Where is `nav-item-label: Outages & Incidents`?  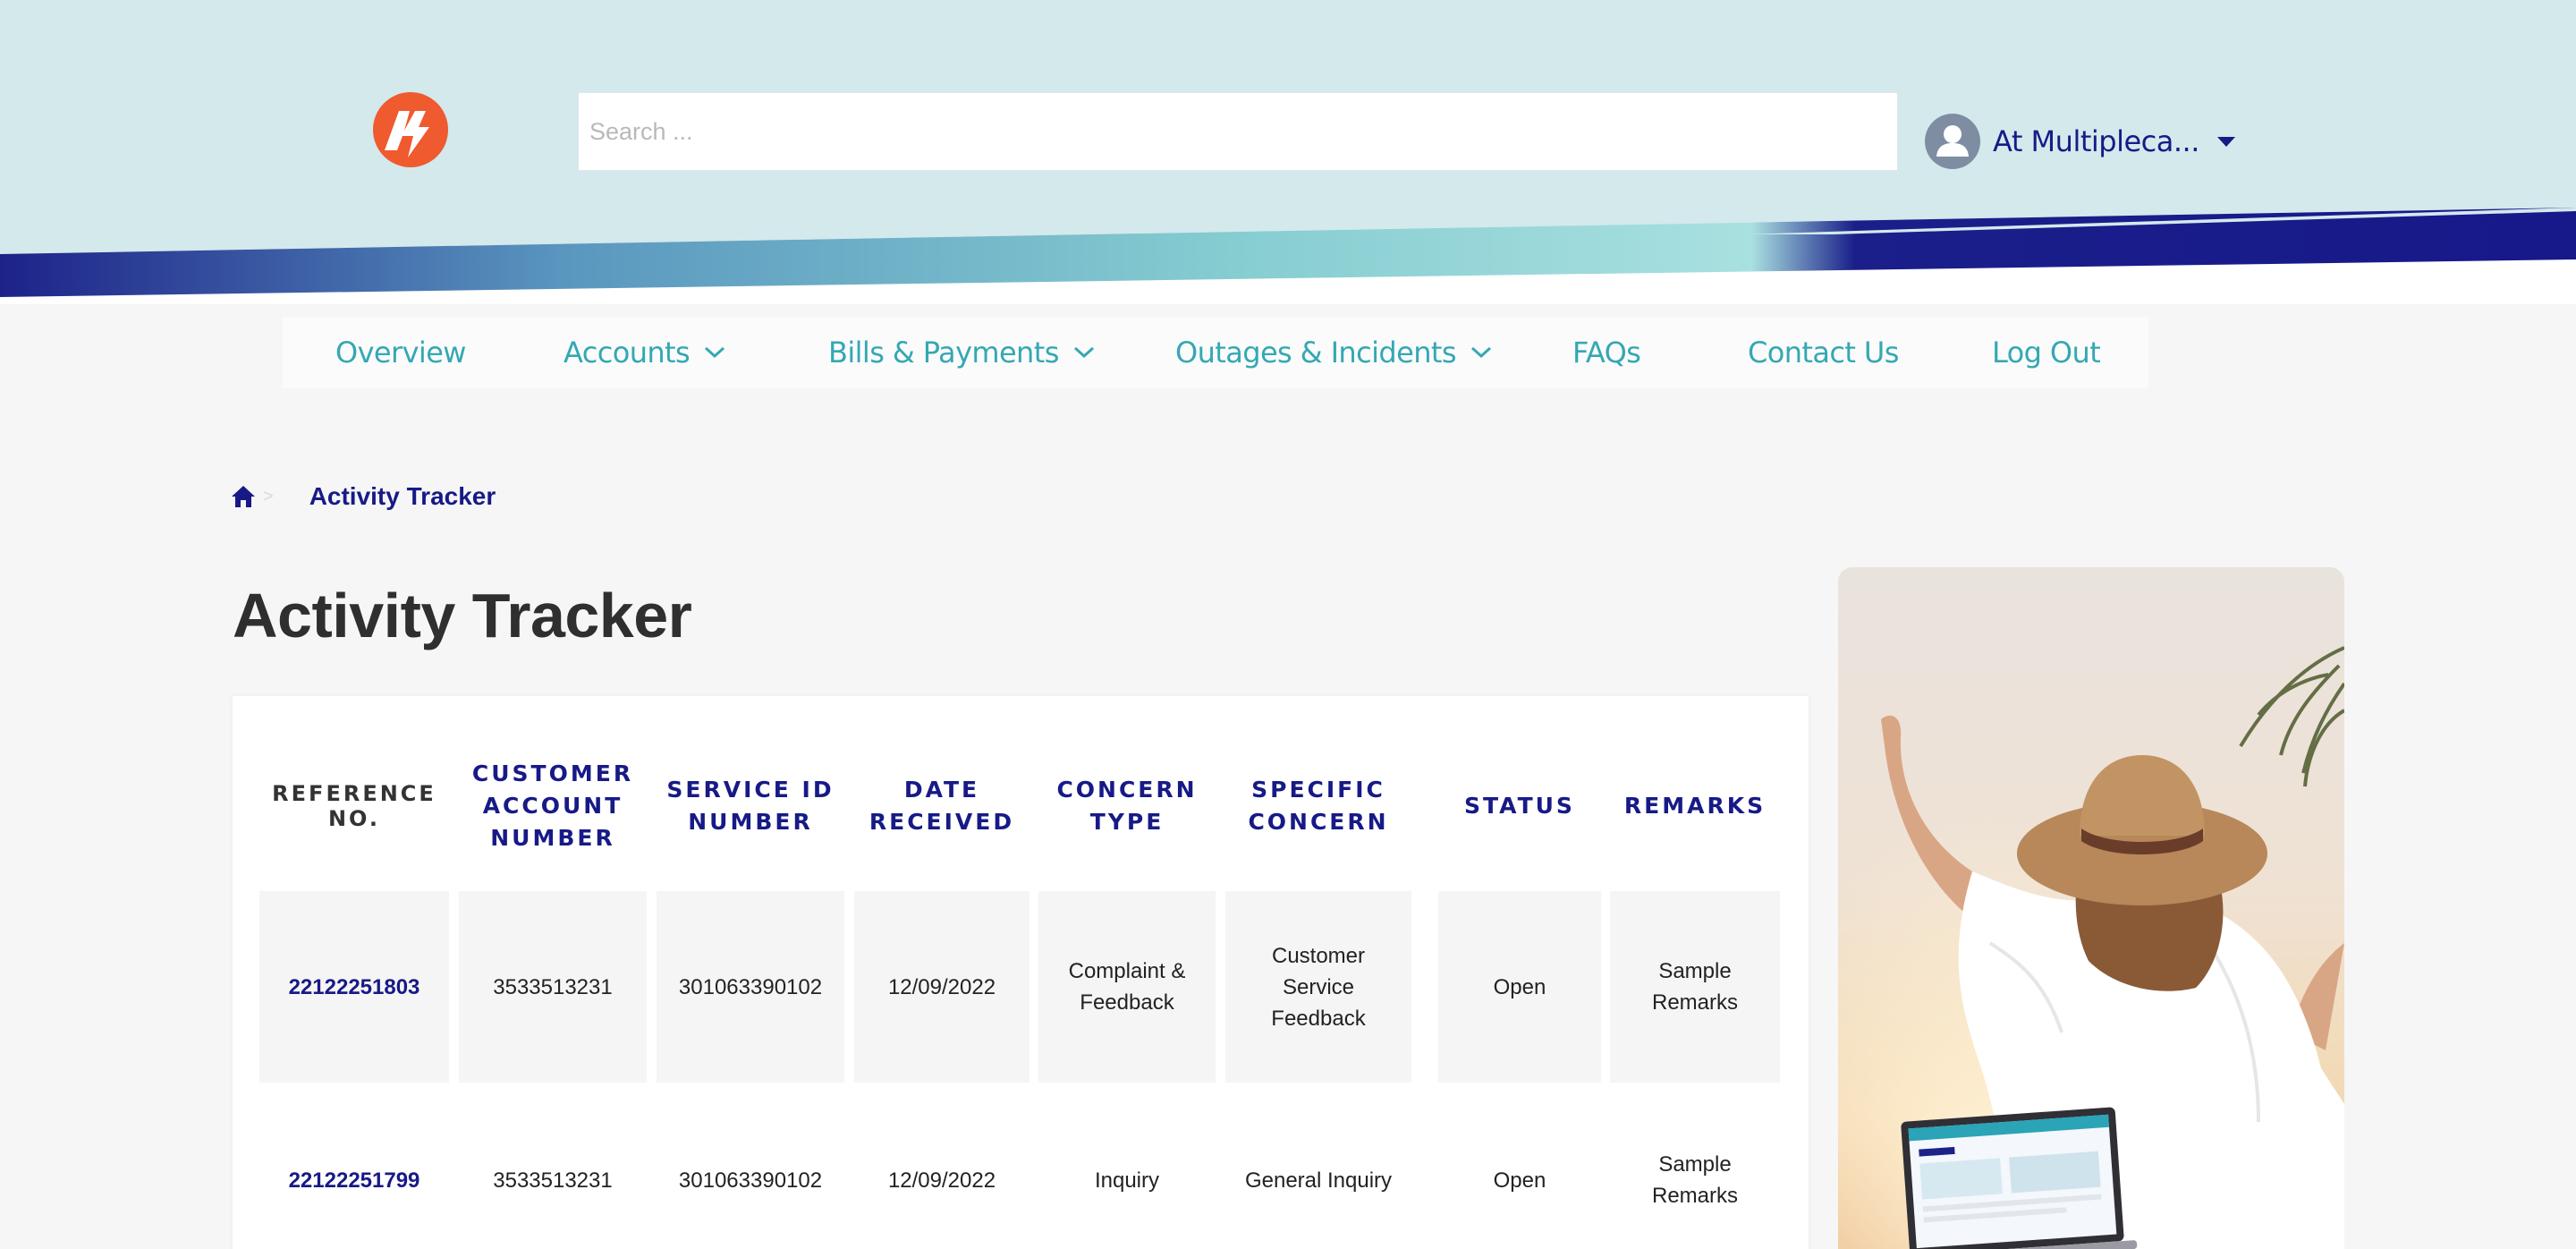
nav-item-label: Outages & Incidents is located at coordinates (1316, 353).